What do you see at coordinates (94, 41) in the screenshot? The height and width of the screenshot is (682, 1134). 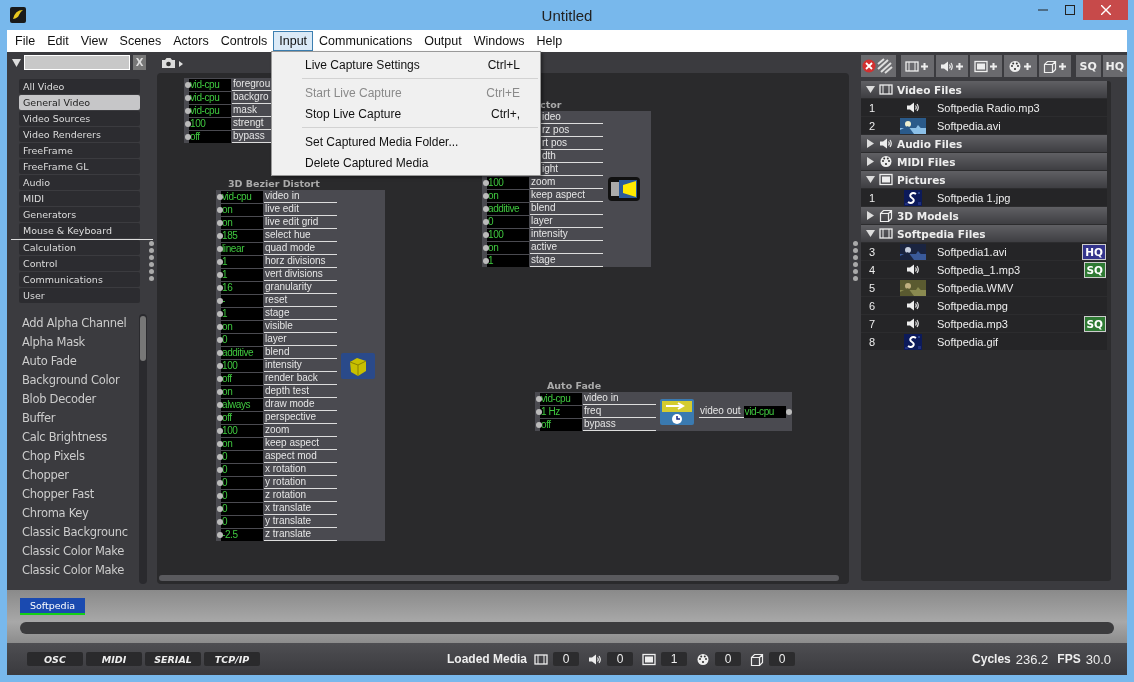 I see `menu-item: View` at bounding box center [94, 41].